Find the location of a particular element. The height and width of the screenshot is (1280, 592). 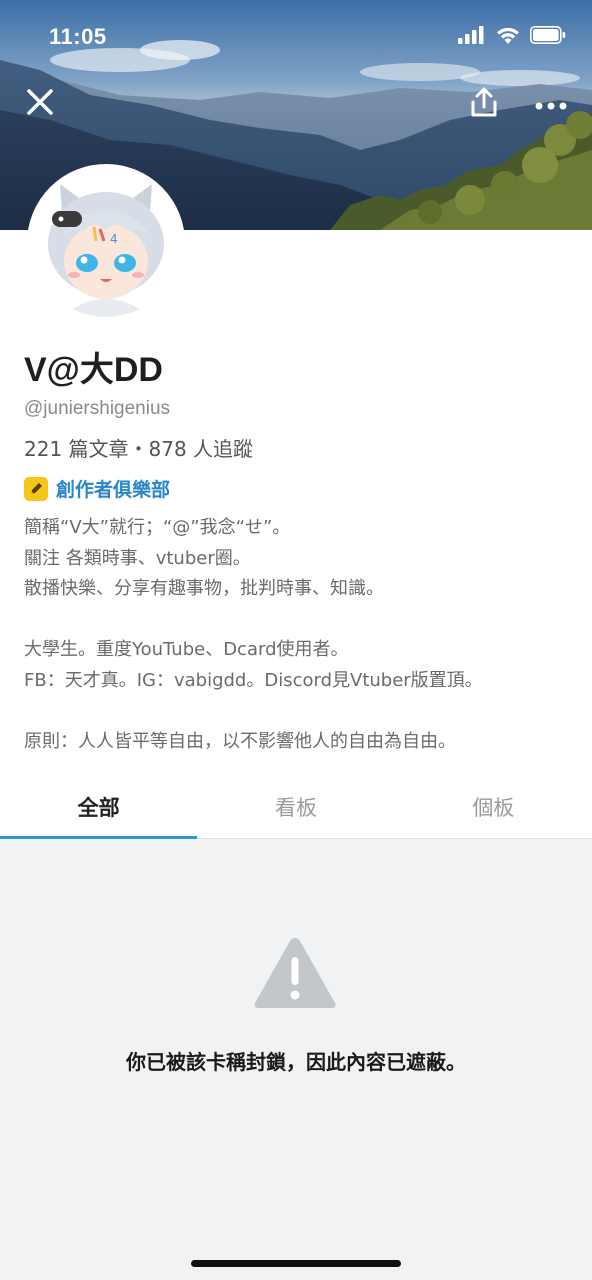

status-icons is located at coordinates (512, 37).